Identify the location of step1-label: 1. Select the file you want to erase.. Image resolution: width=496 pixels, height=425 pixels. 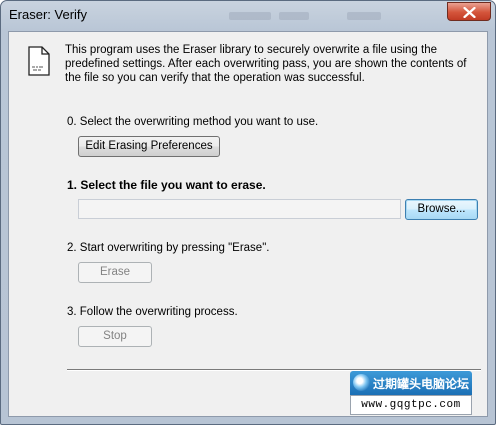
(166, 185).